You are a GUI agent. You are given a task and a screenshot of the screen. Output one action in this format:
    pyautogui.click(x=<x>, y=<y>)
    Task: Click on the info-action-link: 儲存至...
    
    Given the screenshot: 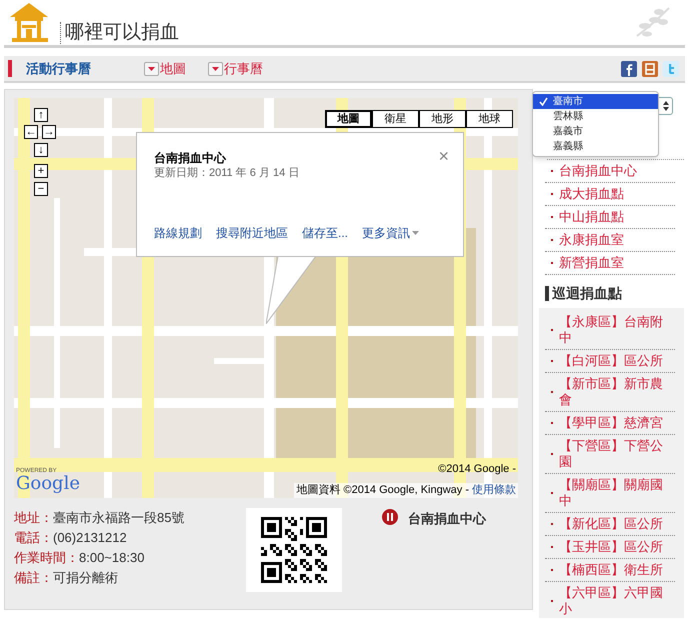 What is the action you would take?
    pyautogui.click(x=325, y=233)
    